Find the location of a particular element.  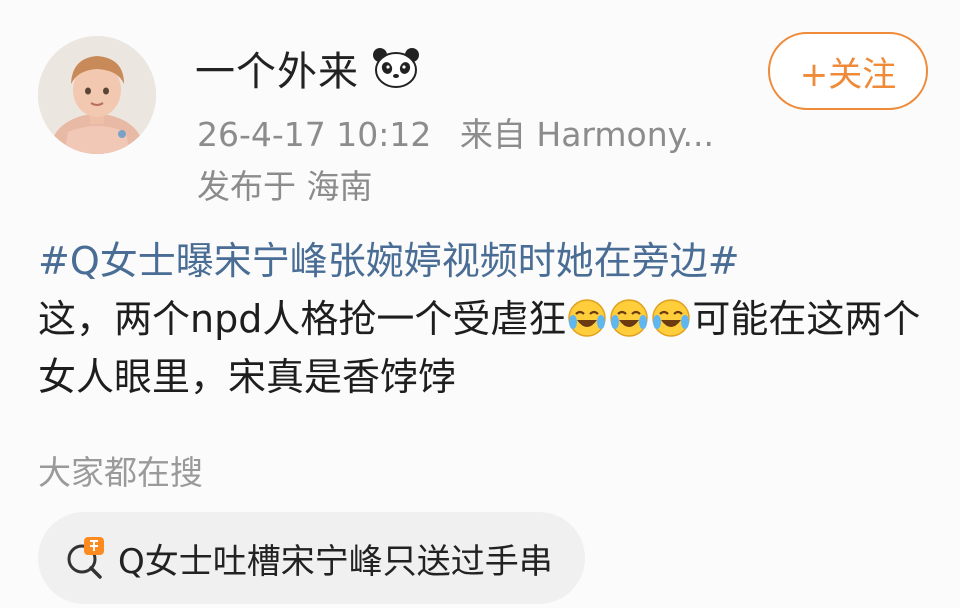

post-text-part1: 这，两个npd人格抢一个受虐狂 is located at coordinates (302, 319).